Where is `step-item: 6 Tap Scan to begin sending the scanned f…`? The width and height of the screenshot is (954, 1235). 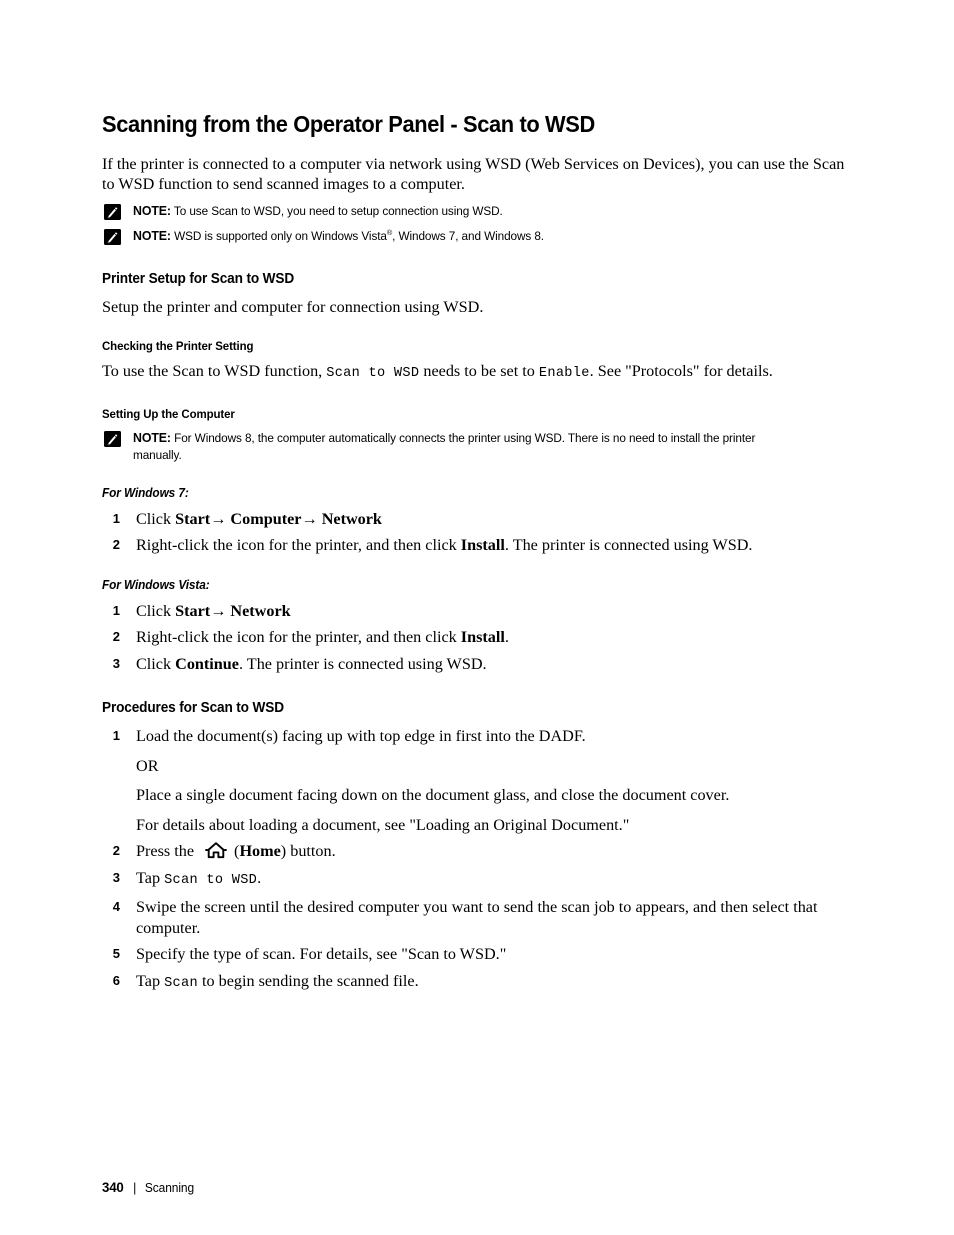 step-item: 6 Tap Scan to begin sending the scanned f… is located at coordinates (475, 983).